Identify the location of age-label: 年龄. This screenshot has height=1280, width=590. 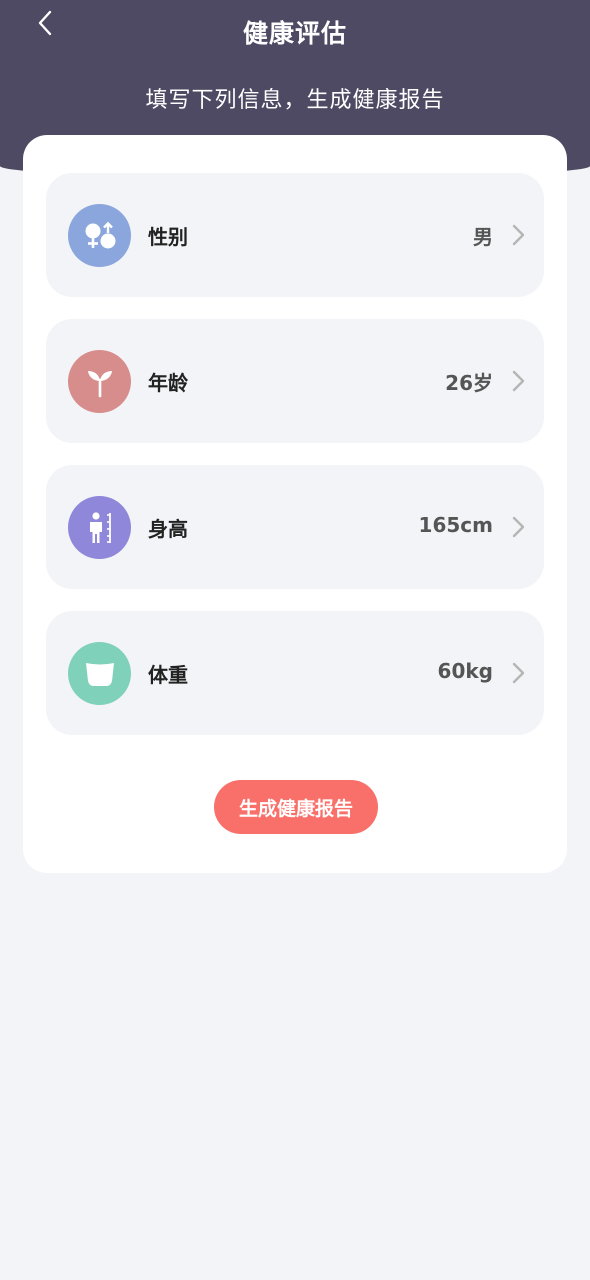
(168, 383).